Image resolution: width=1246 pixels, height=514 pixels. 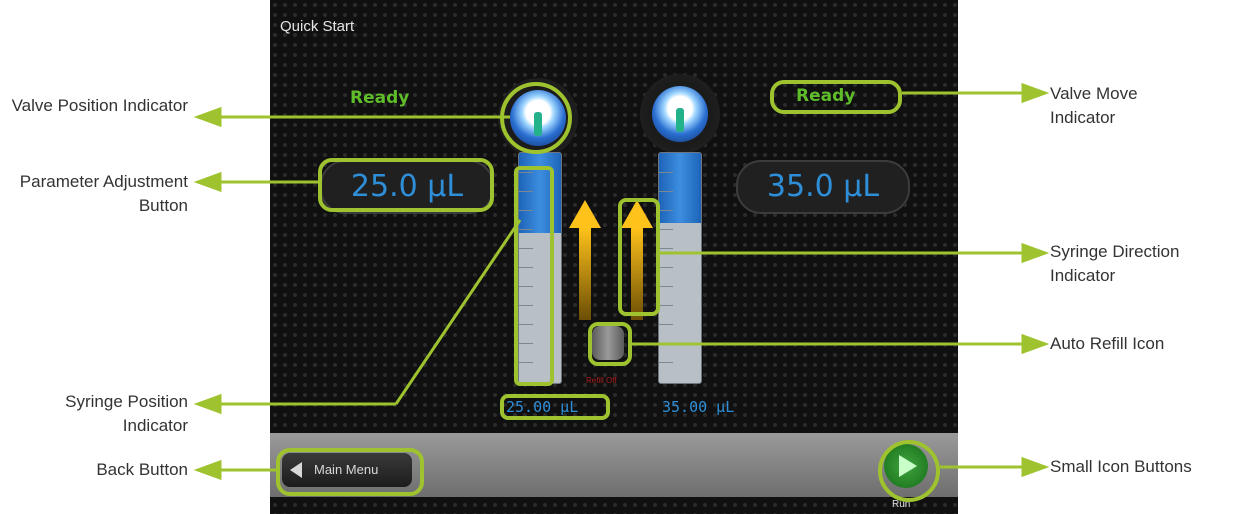 I want to click on callout-syringe-position: Syringe Position Indicator, so click(x=126, y=413).